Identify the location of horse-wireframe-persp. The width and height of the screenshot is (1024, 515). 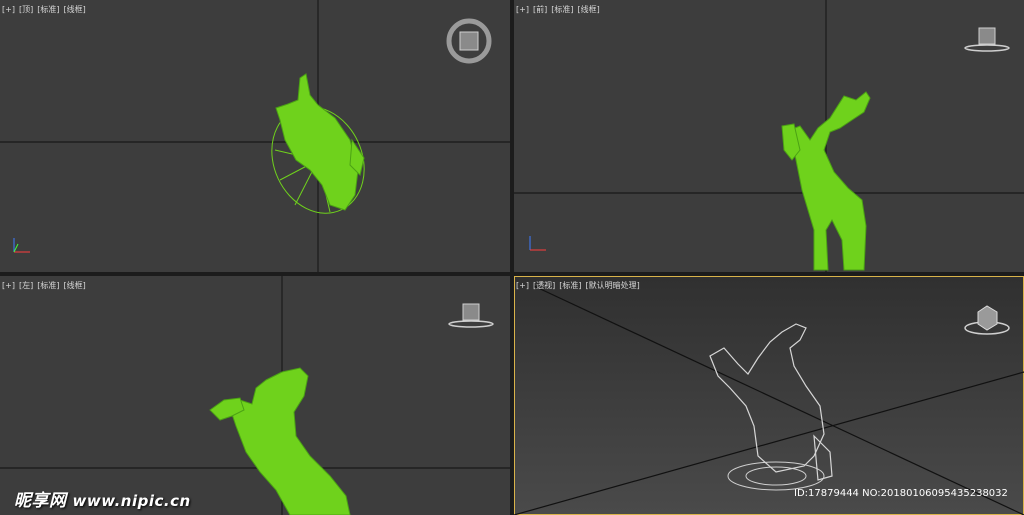
(771, 402).